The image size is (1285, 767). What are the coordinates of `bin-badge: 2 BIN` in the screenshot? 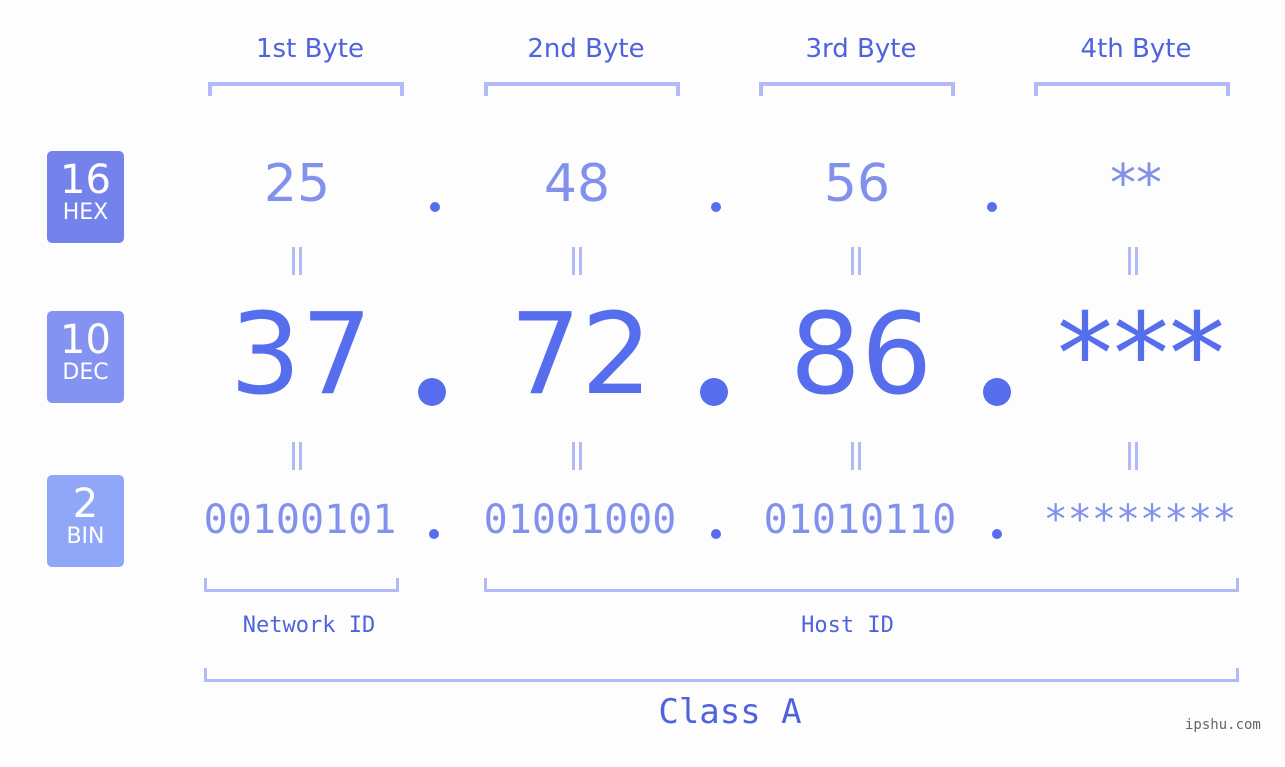 It's located at (85, 521).